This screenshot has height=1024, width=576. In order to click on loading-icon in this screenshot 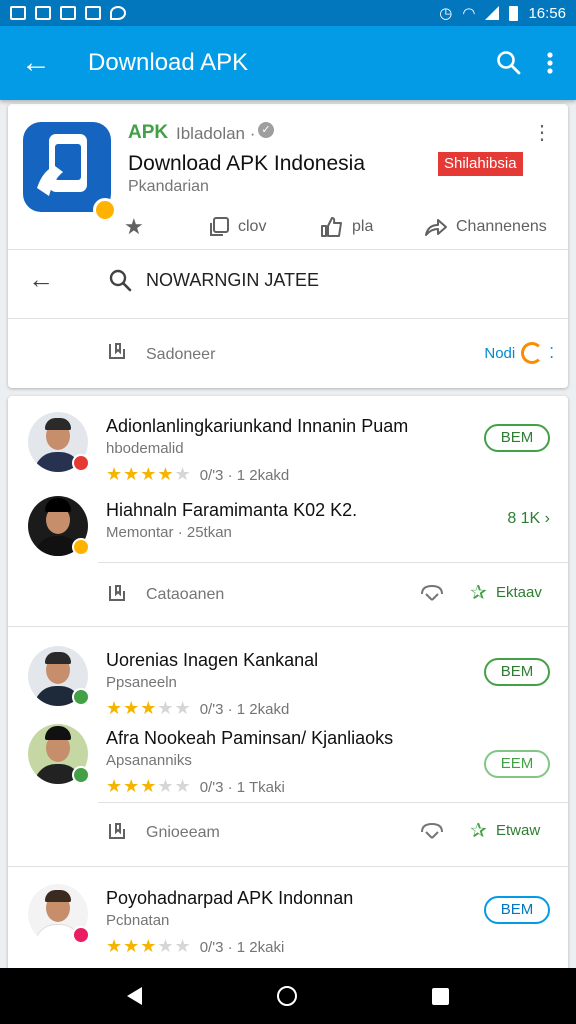, I will do `click(532, 353)`.